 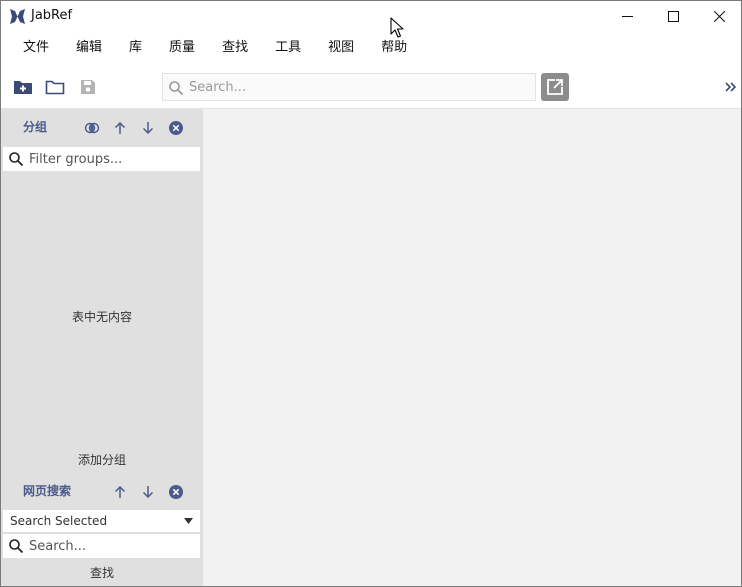 What do you see at coordinates (288, 48) in the screenshot?
I see `menu-tools: 工具` at bounding box center [288, 48].